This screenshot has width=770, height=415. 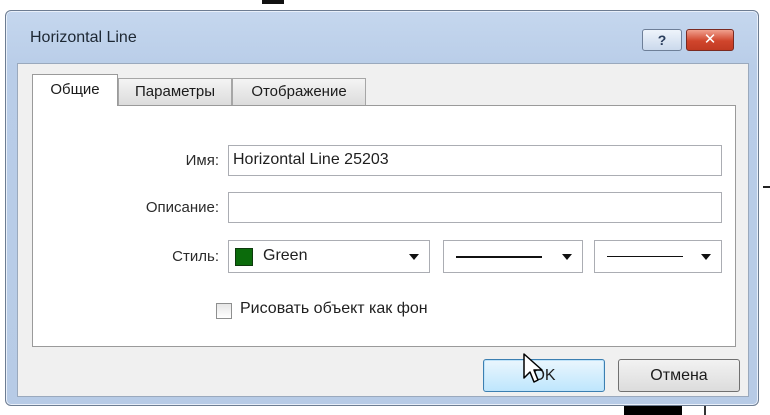 I want to click on tab-display: Отображение, so click(x=299, y=91).